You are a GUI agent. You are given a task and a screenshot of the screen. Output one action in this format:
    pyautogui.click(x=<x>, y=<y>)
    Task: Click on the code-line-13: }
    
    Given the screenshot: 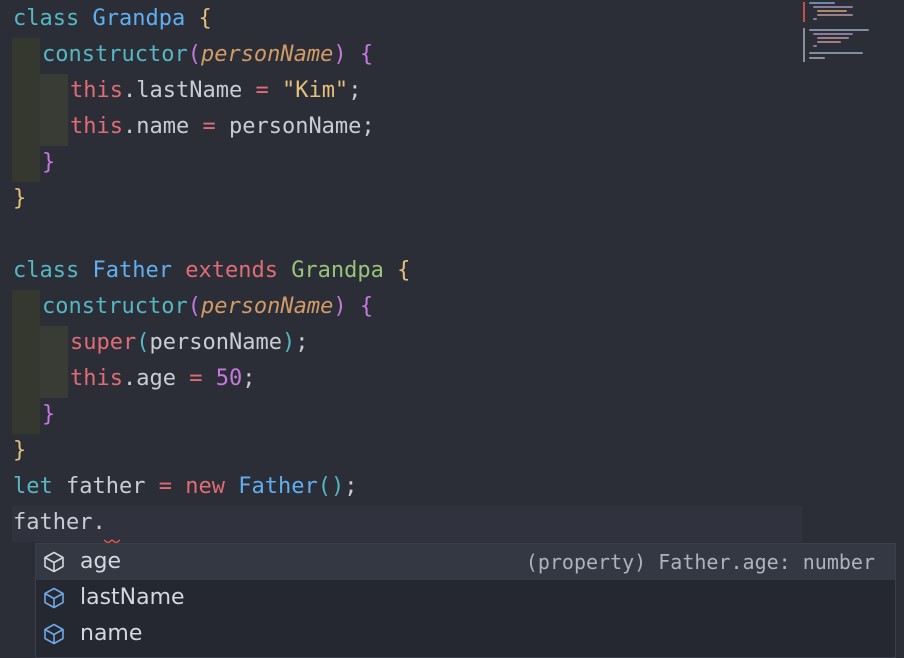 What is the action you would take?
    pyautogui.click(x=20, y=450)
    